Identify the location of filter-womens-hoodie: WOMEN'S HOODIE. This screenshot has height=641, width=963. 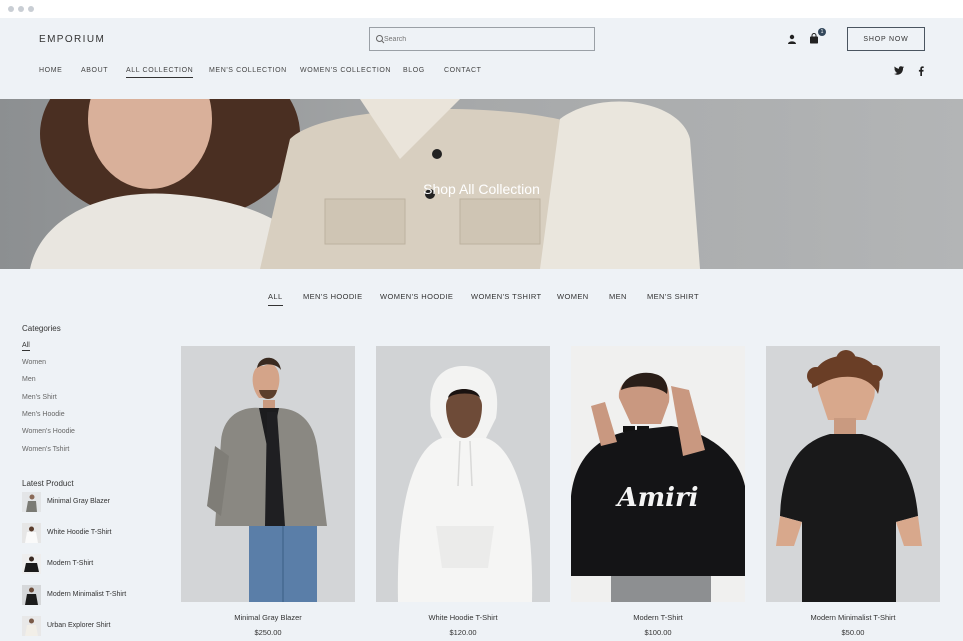
(416, 296).